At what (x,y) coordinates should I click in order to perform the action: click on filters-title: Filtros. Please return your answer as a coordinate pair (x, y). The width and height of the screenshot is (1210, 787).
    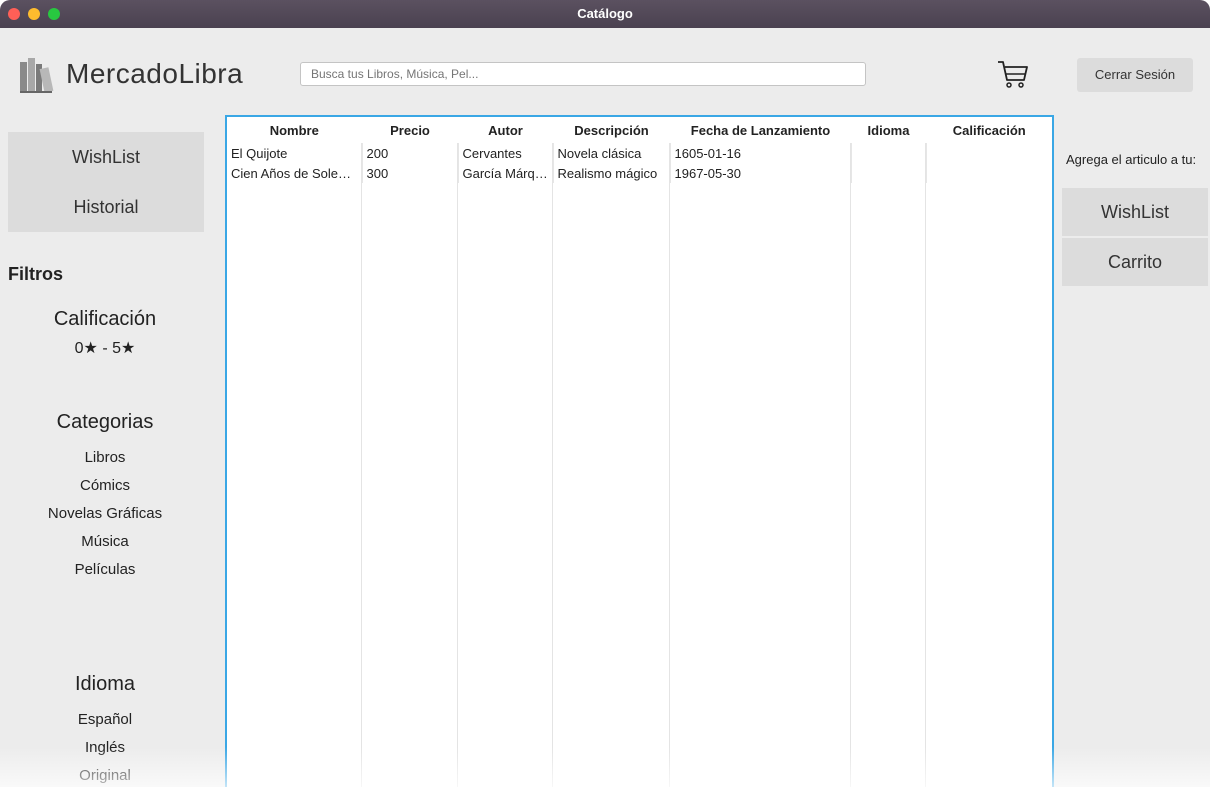
    Looking at the image, I should click on (36, 274).